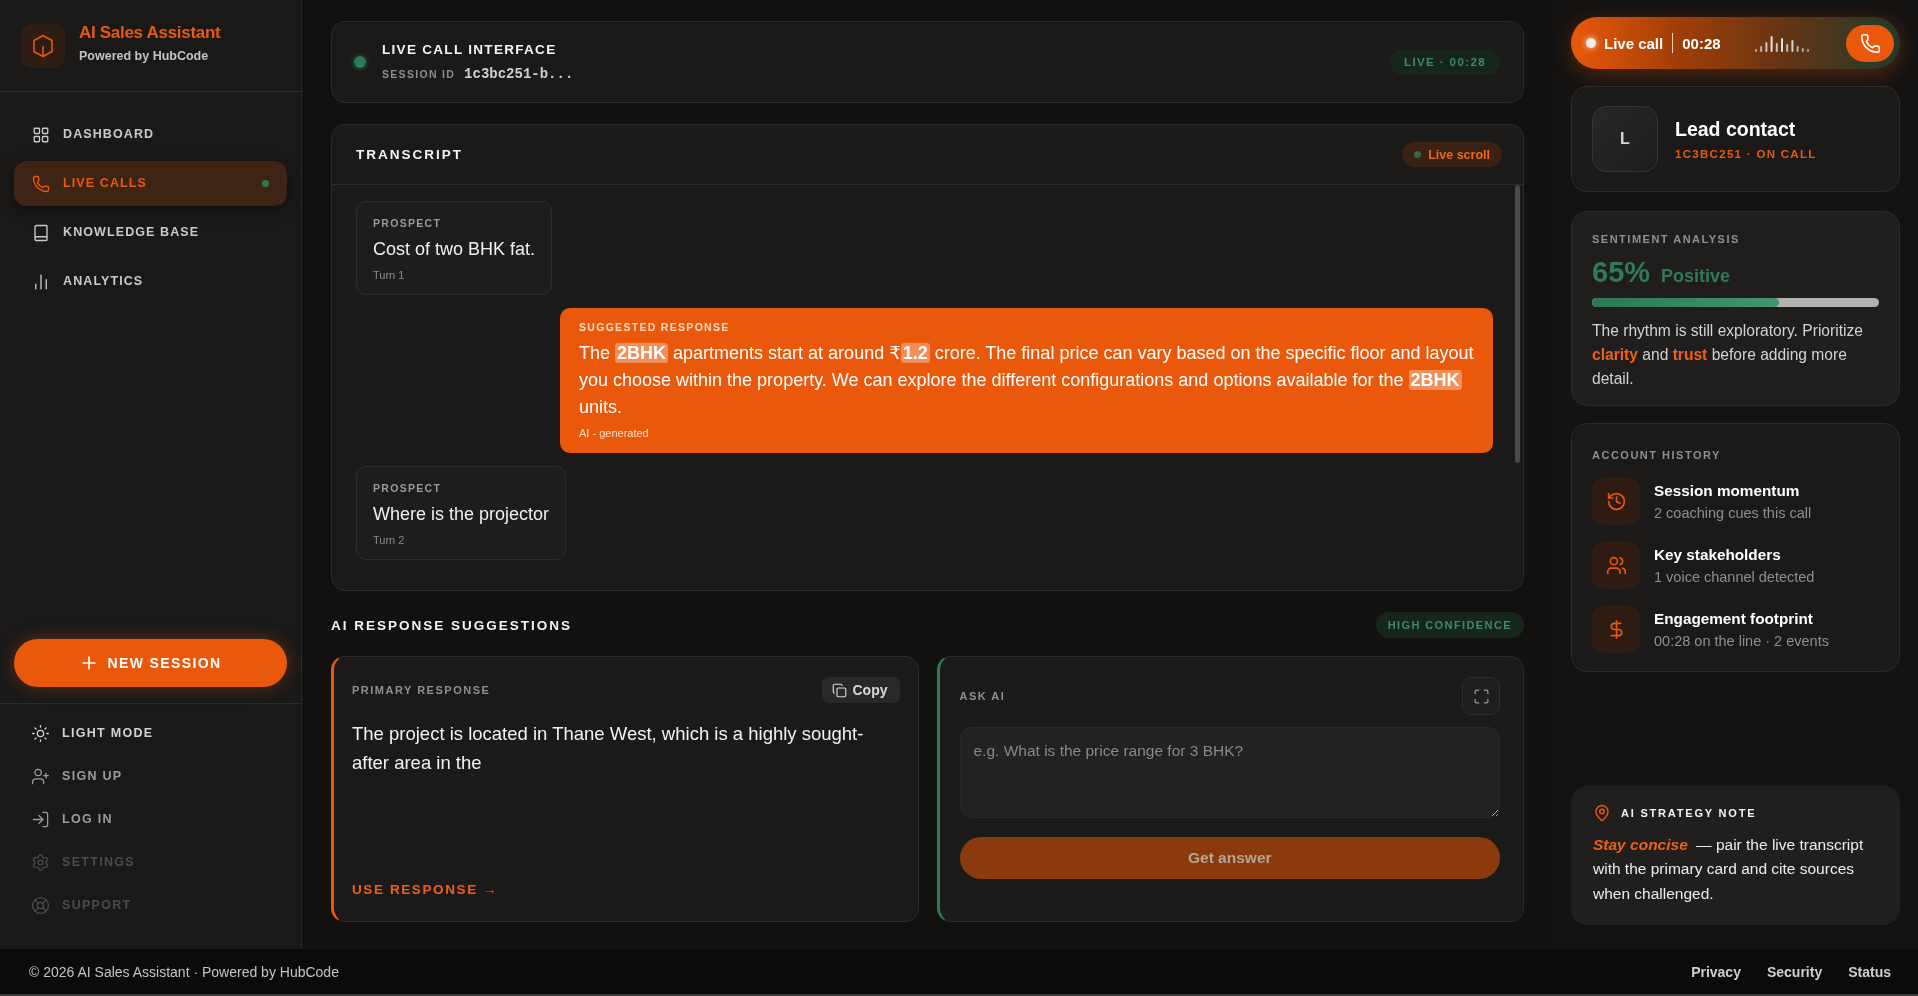 The width and height of the screenshot is (1918, 996). Describe the element at coordinates (1782, 43) in the screenshot. I see `waveform-icon` at that location.